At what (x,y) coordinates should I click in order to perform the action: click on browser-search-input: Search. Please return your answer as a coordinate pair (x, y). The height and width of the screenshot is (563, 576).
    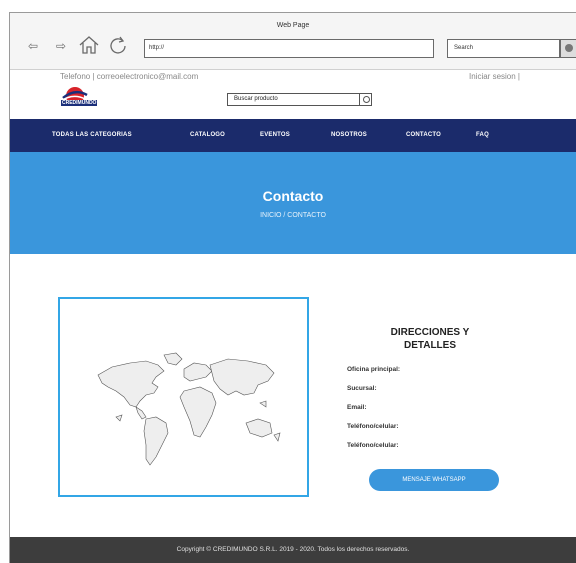
    Looking at the image, I should click on (503, 48).